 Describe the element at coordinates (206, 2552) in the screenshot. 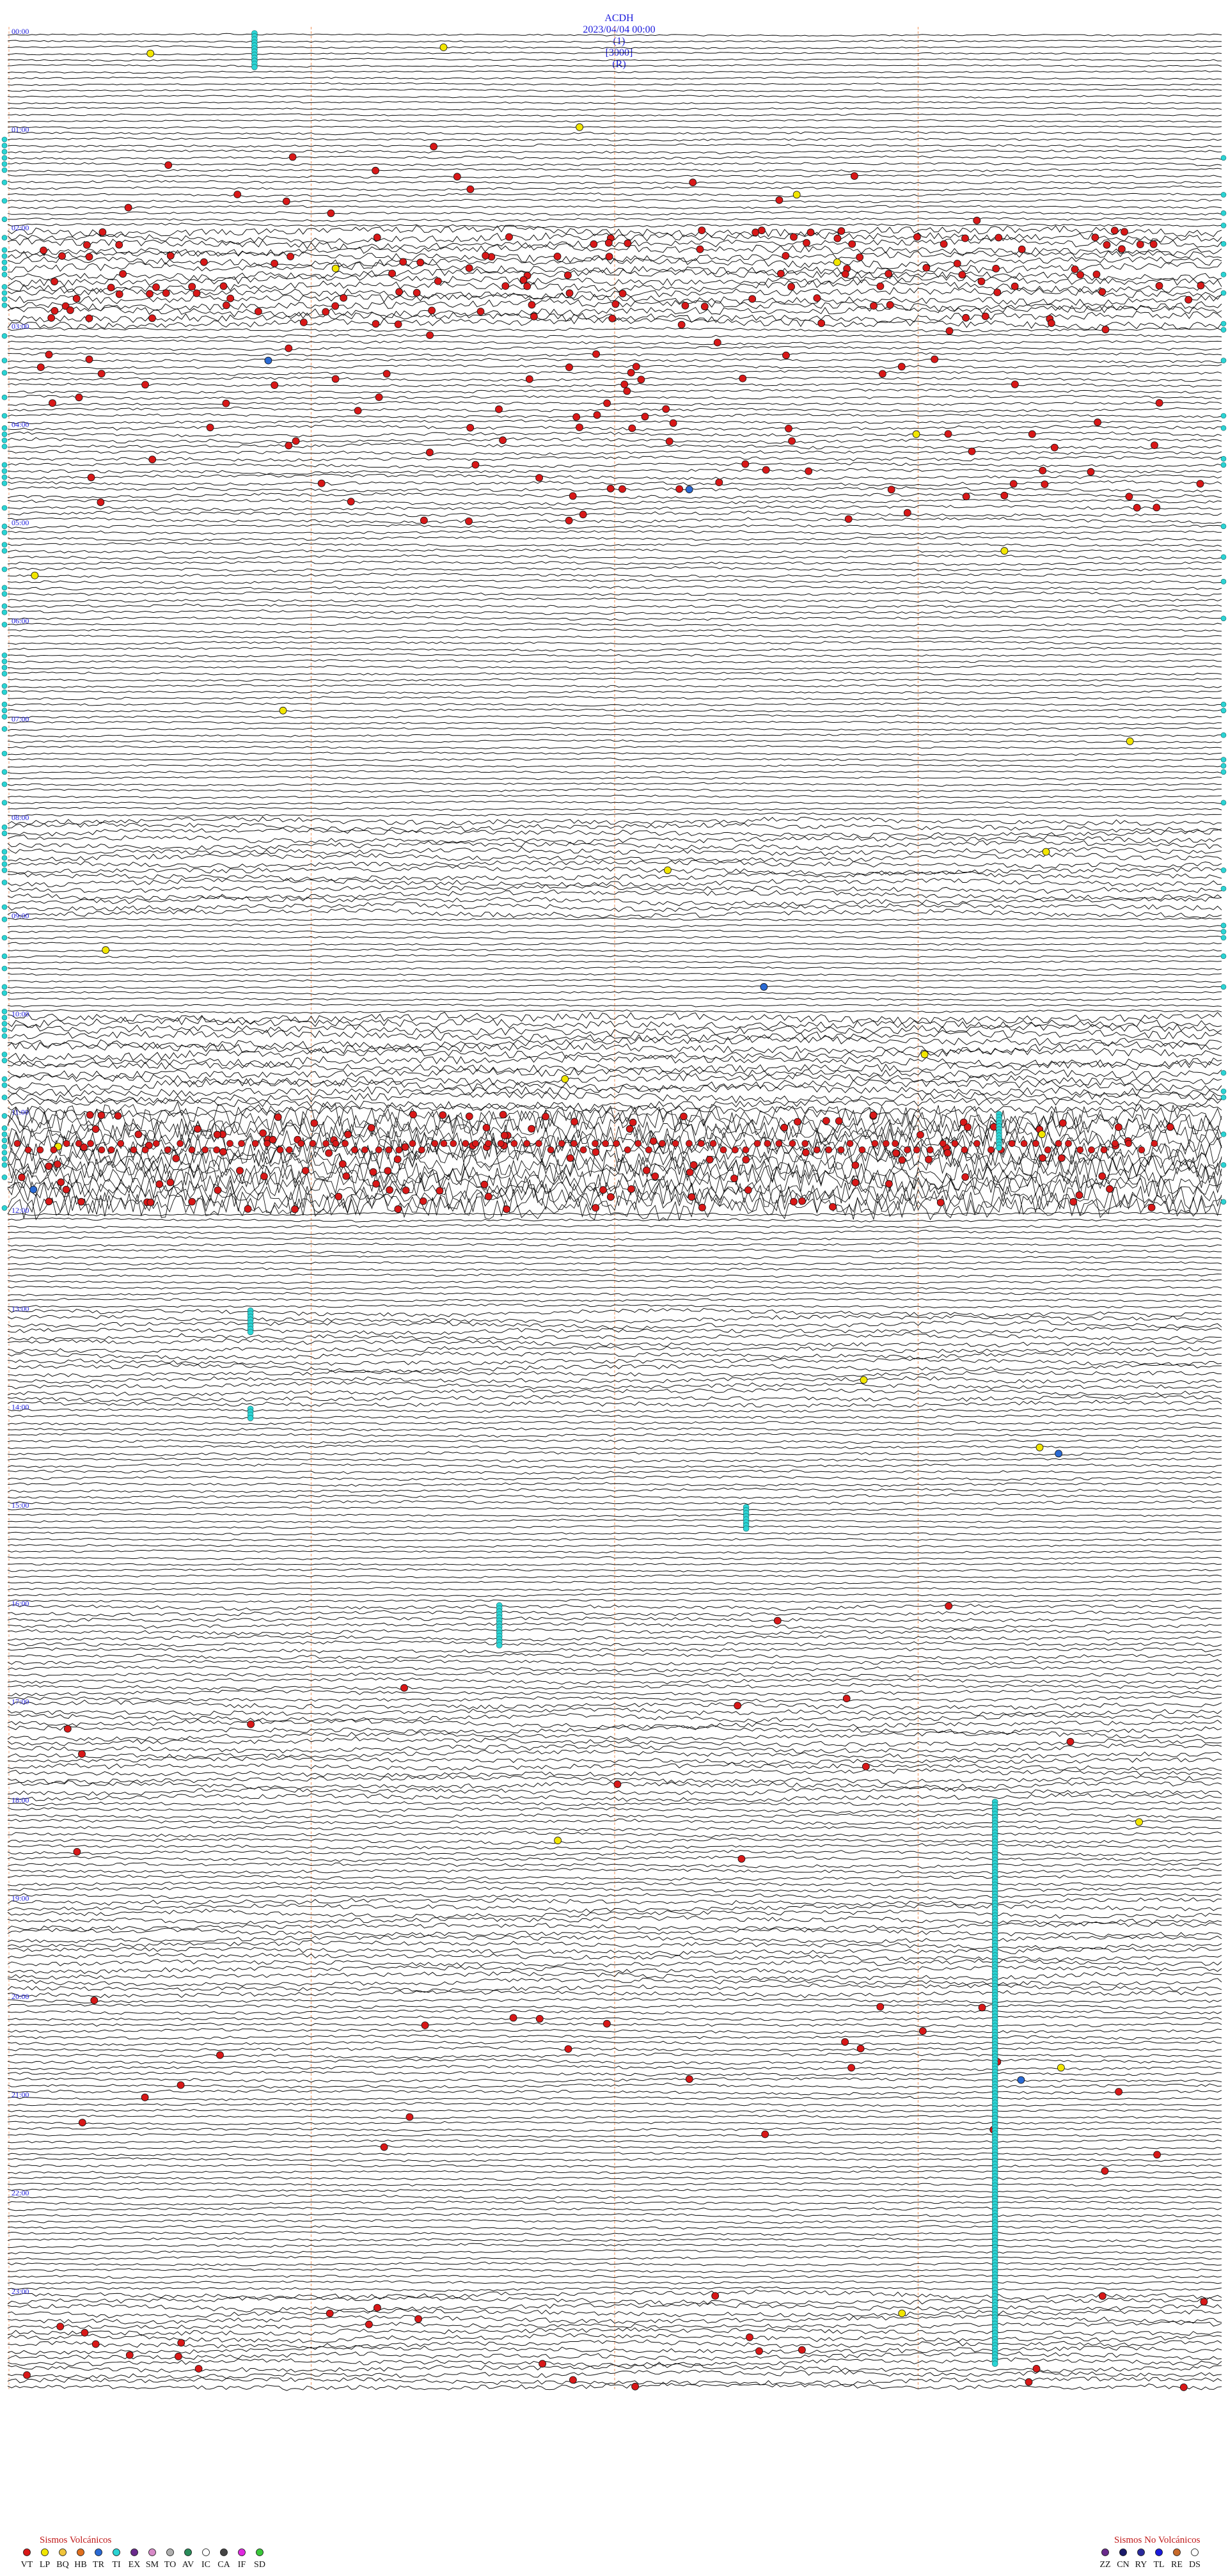

I see `legend-swatch-ic` at that location.